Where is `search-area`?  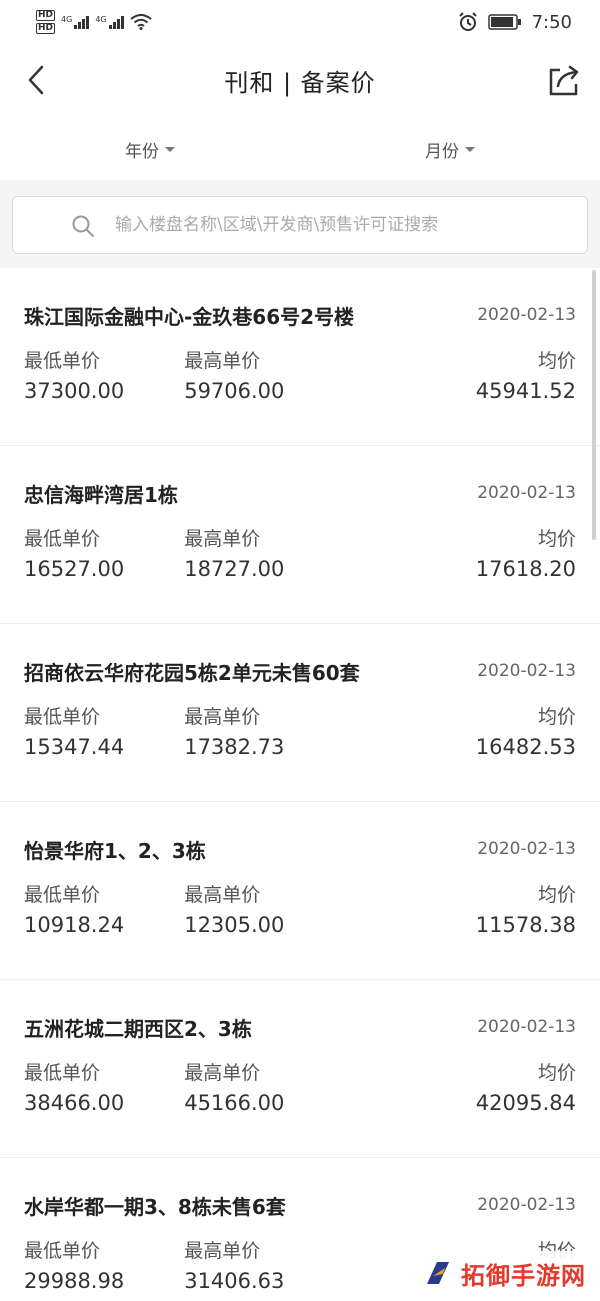 search-area is located at coordinates (300, 224).